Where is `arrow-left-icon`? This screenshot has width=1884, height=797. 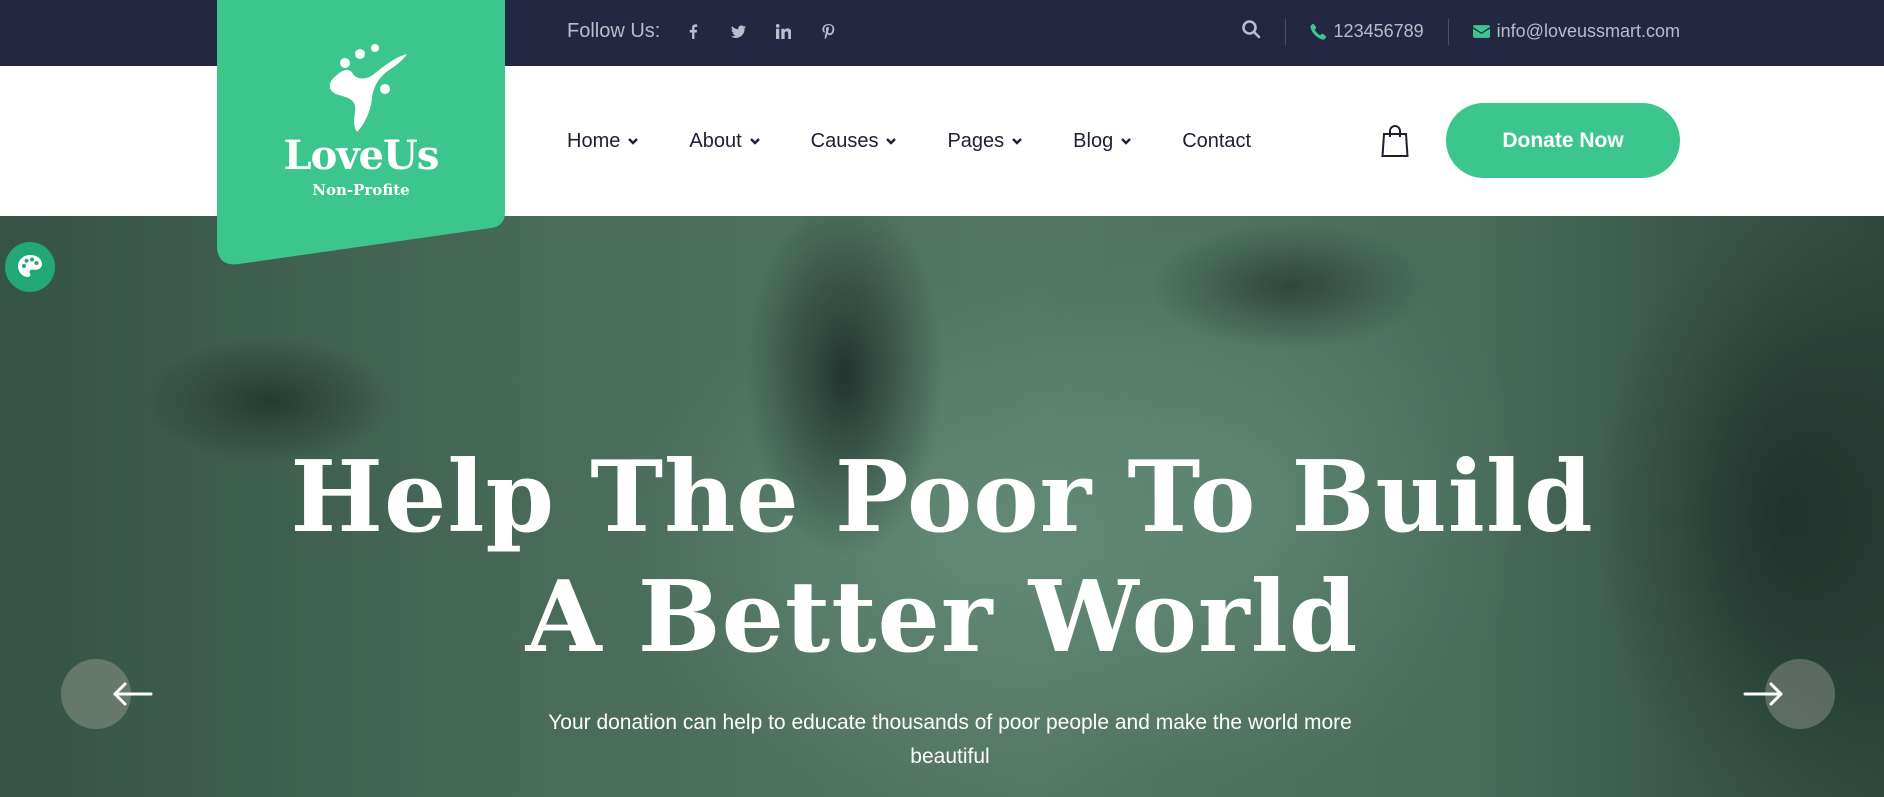 arrow-left-icon is located at coordinates (133, 694).